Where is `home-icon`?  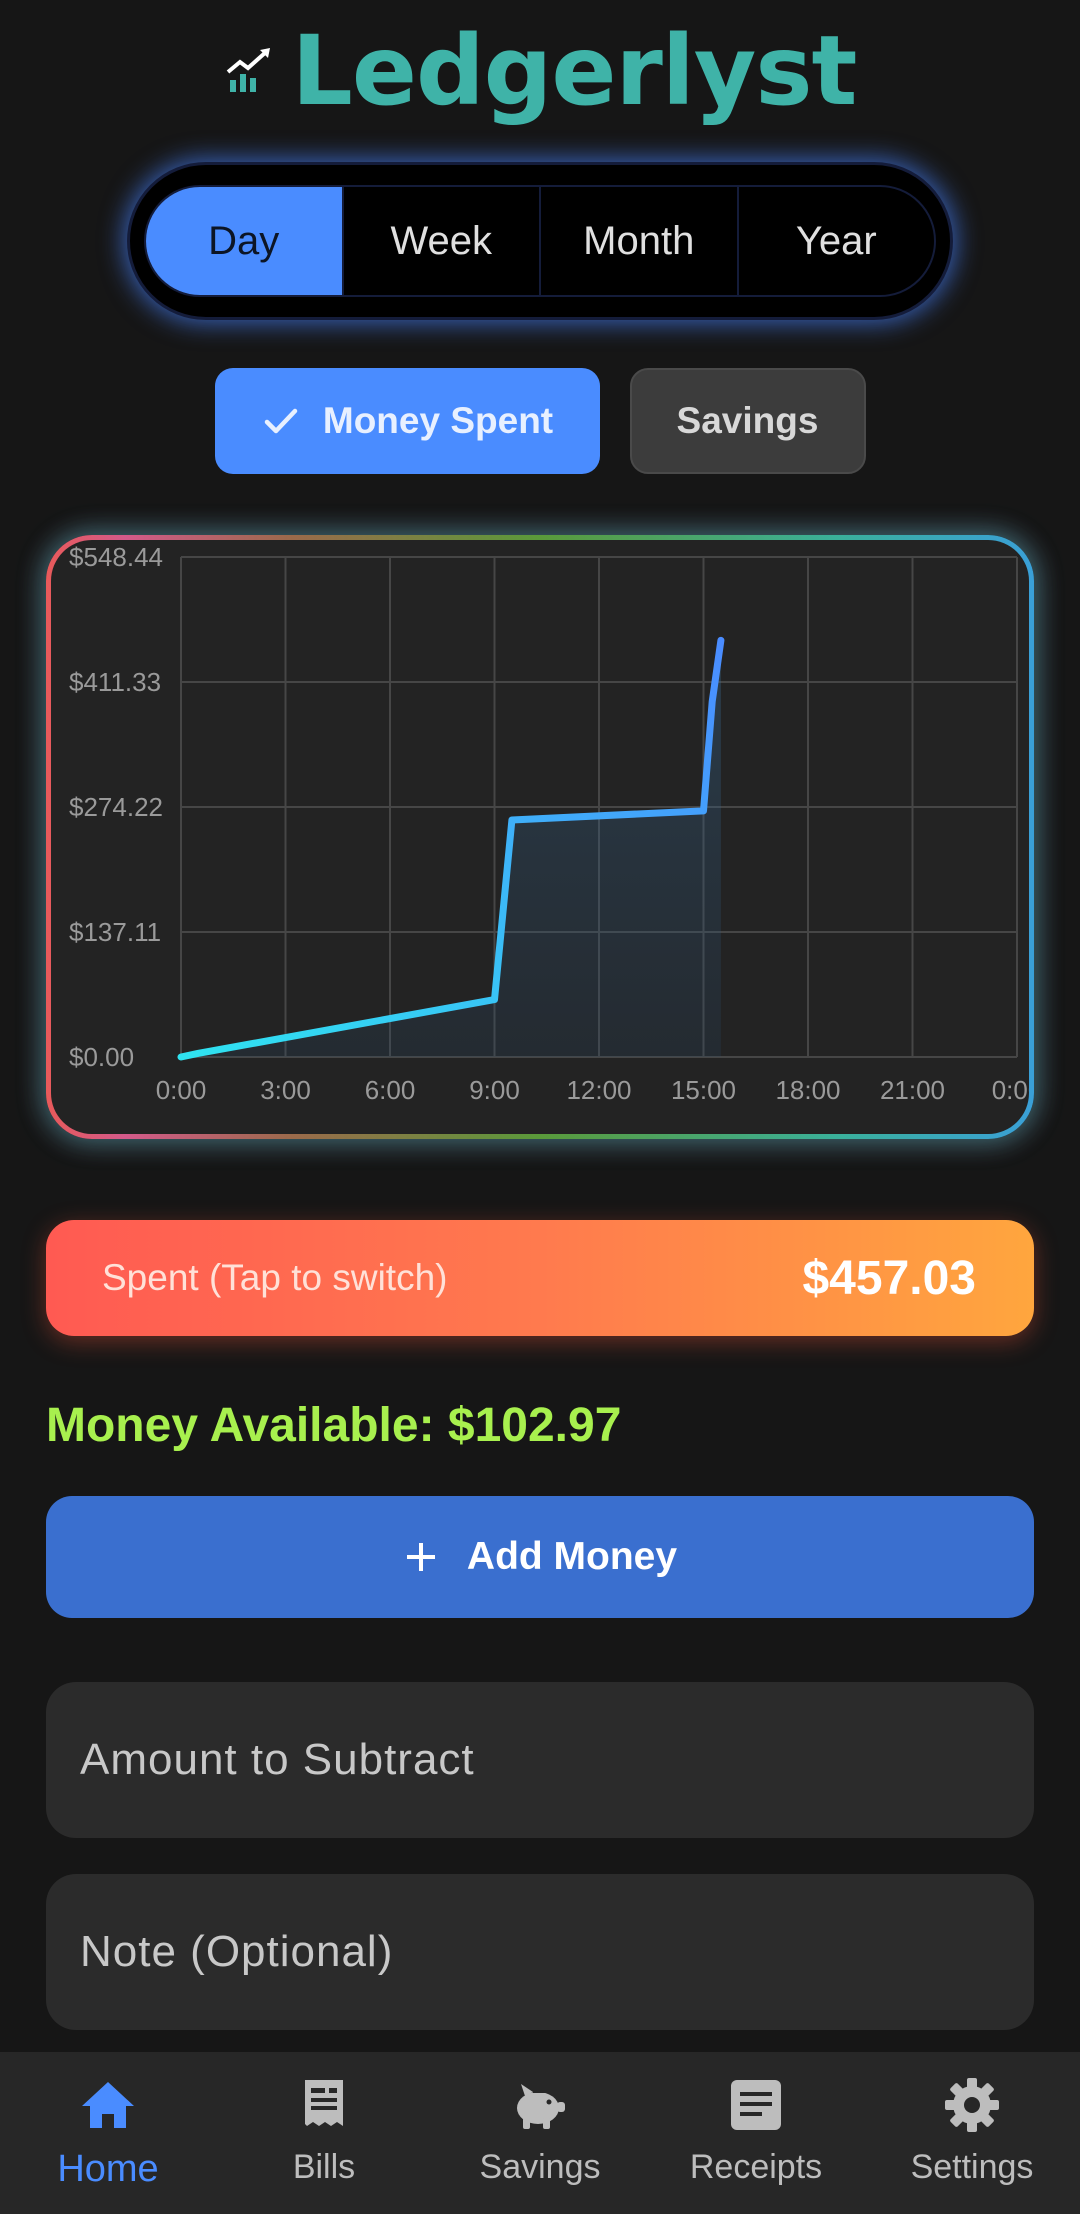
home-icon is located at coordinates (108, 2105).